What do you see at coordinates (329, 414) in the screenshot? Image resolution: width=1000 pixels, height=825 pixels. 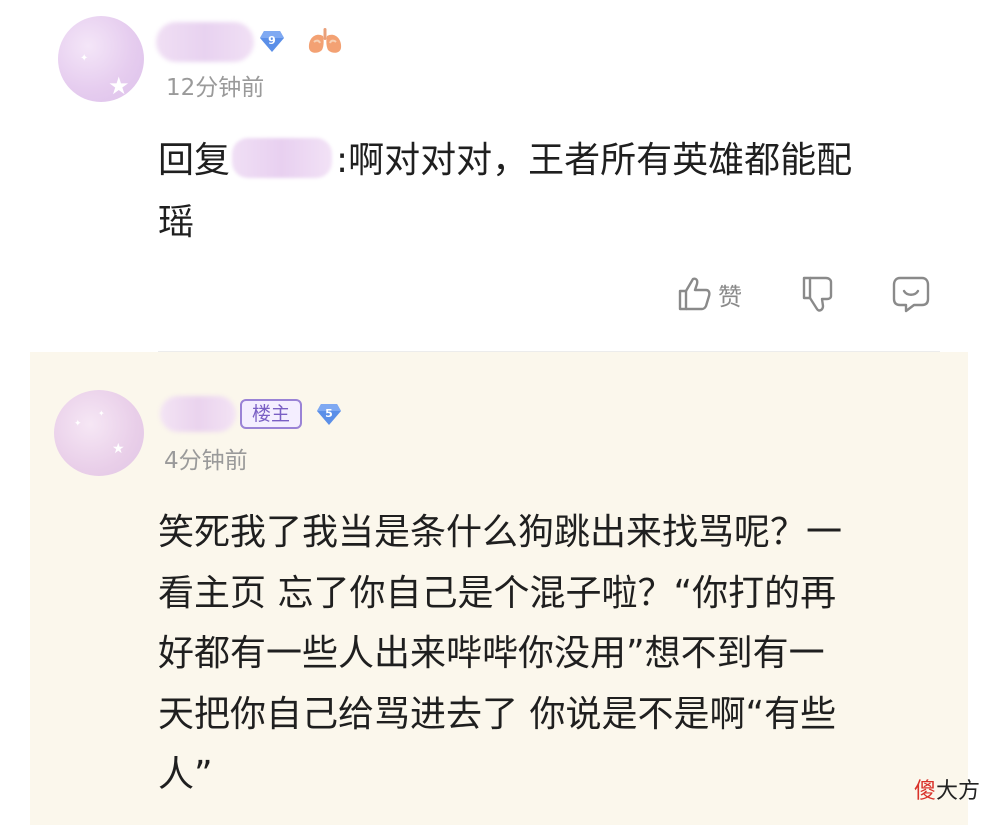 I see `level-badge: 5` at bounding box center [329, 414].